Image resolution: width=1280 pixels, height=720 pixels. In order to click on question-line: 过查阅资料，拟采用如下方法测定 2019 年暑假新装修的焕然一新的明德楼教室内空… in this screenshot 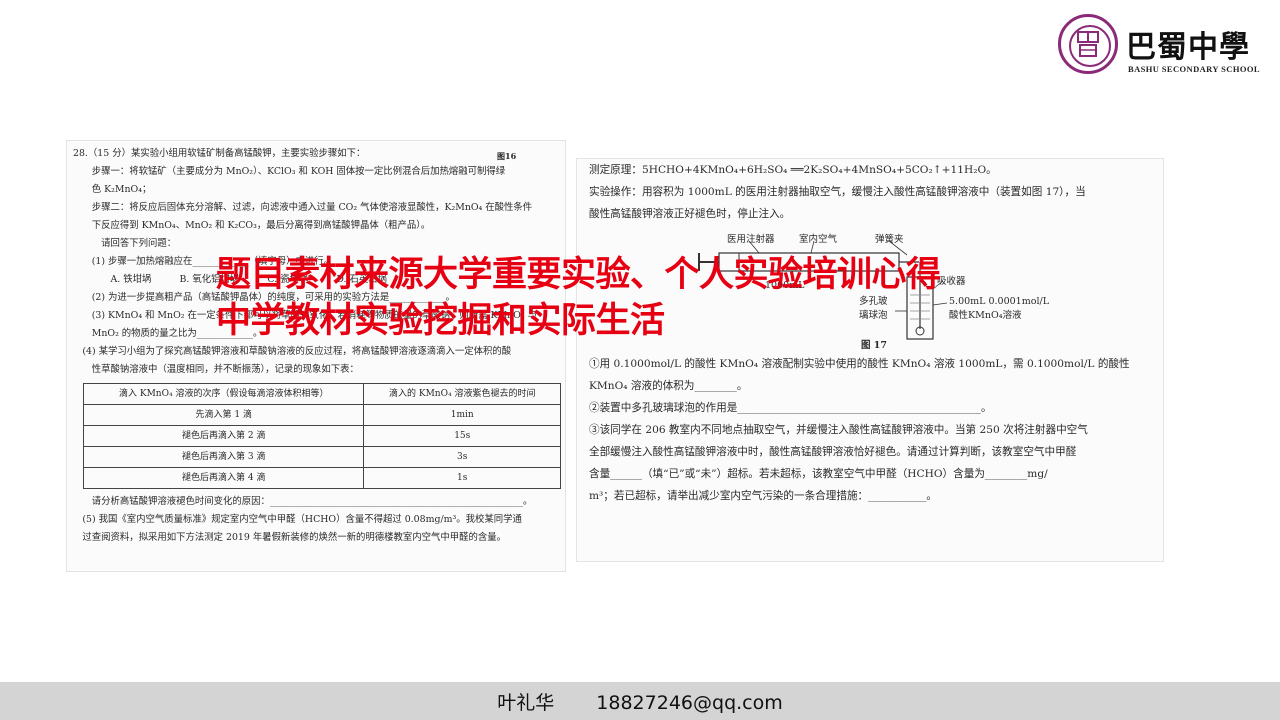, I will do `click(289, 537)`.